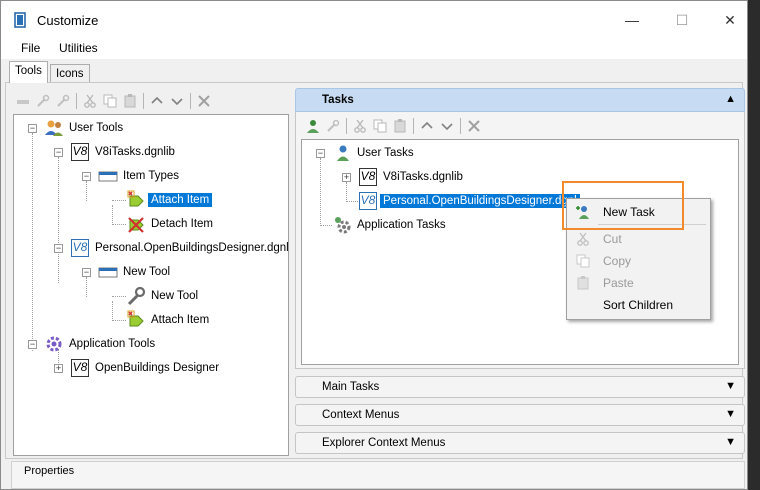  Describe the element at coordinates (333, 126) in the screenshot. I see `new-tool-task-button` at that location.